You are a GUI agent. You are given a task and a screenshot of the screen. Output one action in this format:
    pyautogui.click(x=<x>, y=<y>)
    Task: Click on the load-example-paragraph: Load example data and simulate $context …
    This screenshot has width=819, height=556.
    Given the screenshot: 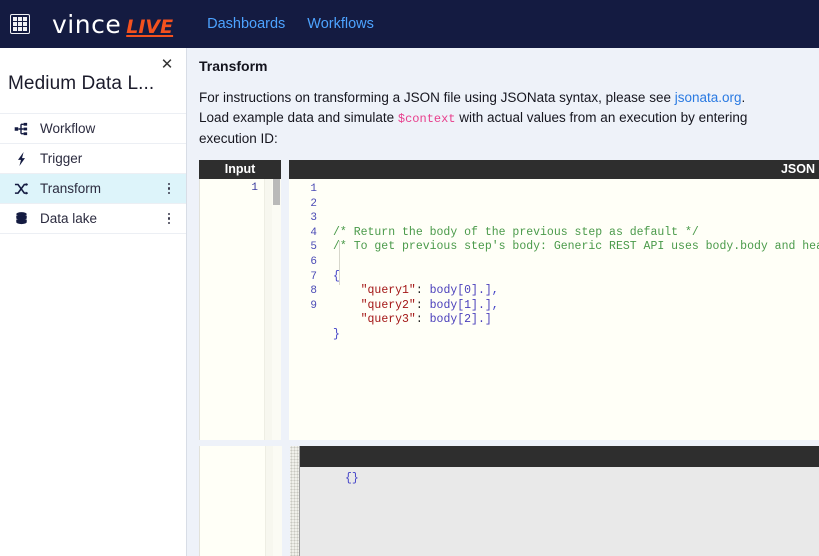 What is the action you would take?
    pyautogui.click(x=489, y=128)
    